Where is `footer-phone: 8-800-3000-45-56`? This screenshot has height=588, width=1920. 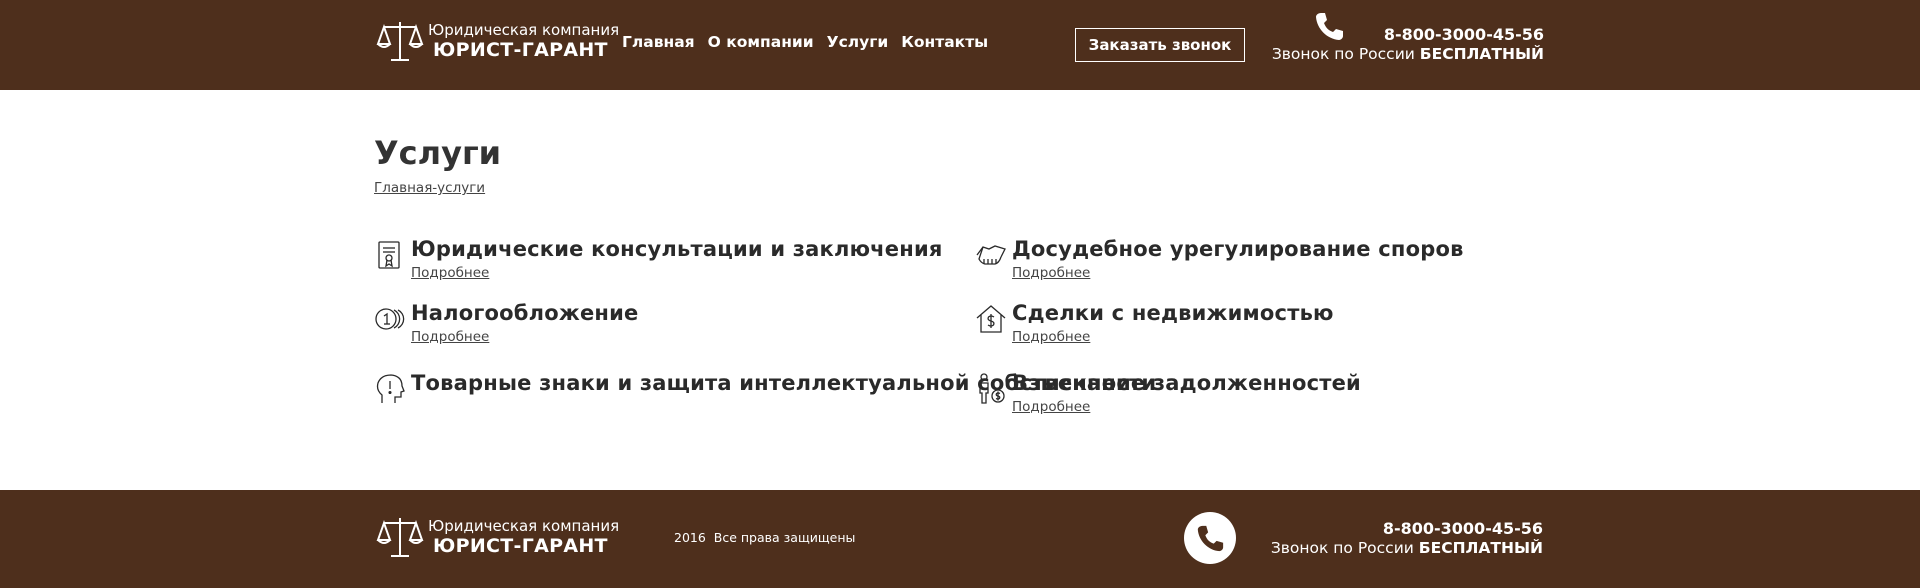
footer-phone: 8-800-3000-45-56 is located at coordinates (1407, 529).